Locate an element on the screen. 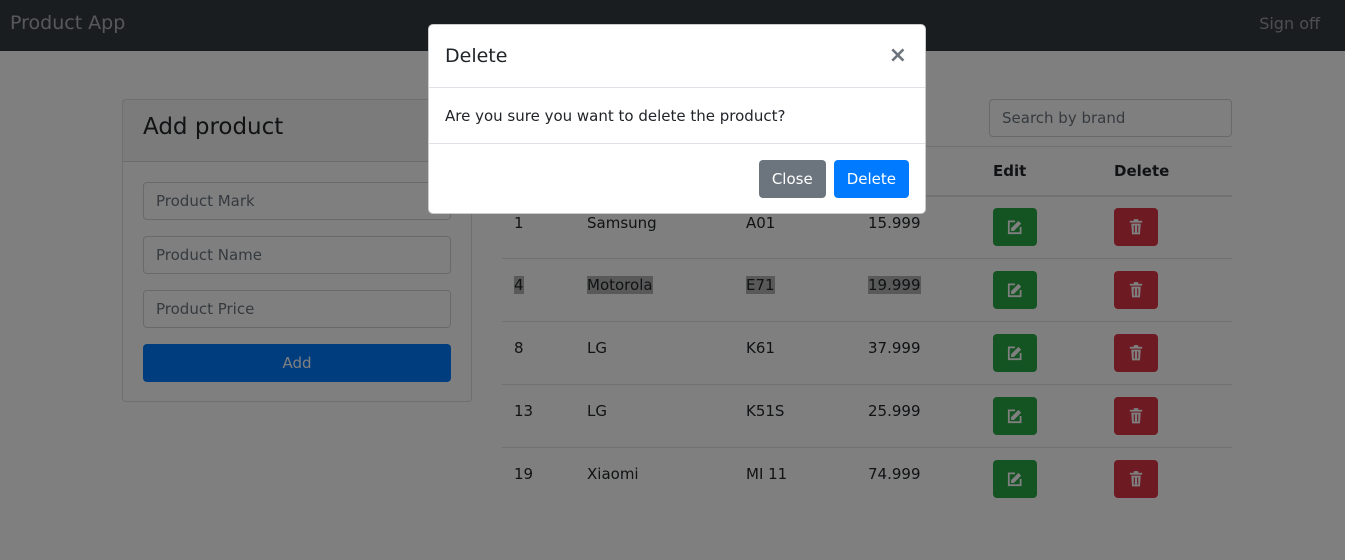  modal-header: Delete × is located at coordinates (677, 56).